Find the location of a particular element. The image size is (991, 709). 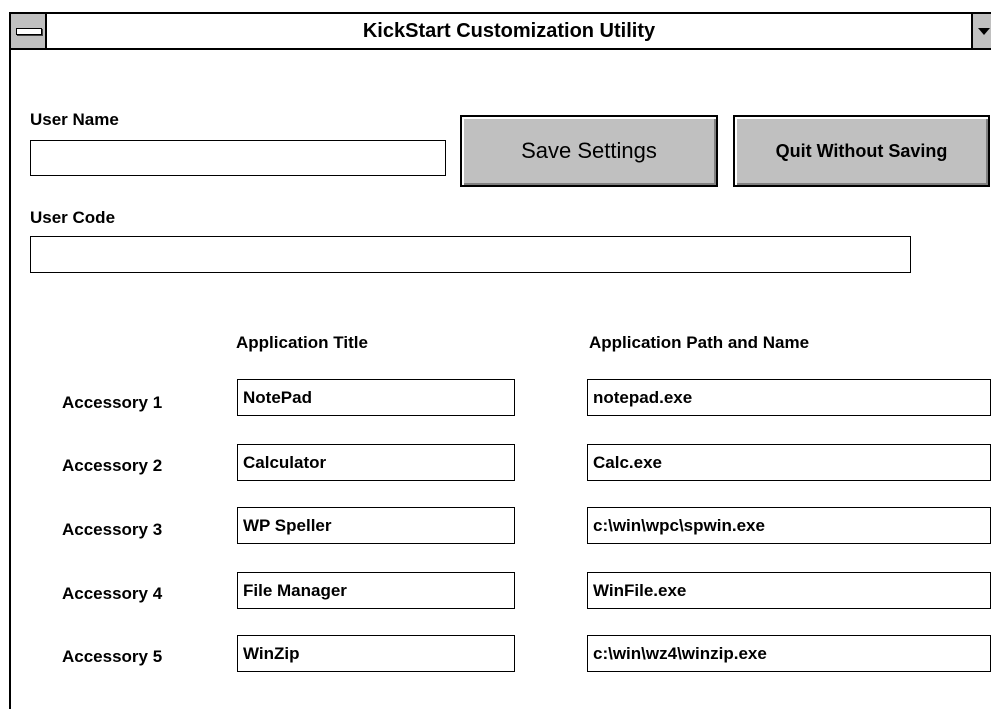

user-code-label: User Code is located at coordinates (73, 217).